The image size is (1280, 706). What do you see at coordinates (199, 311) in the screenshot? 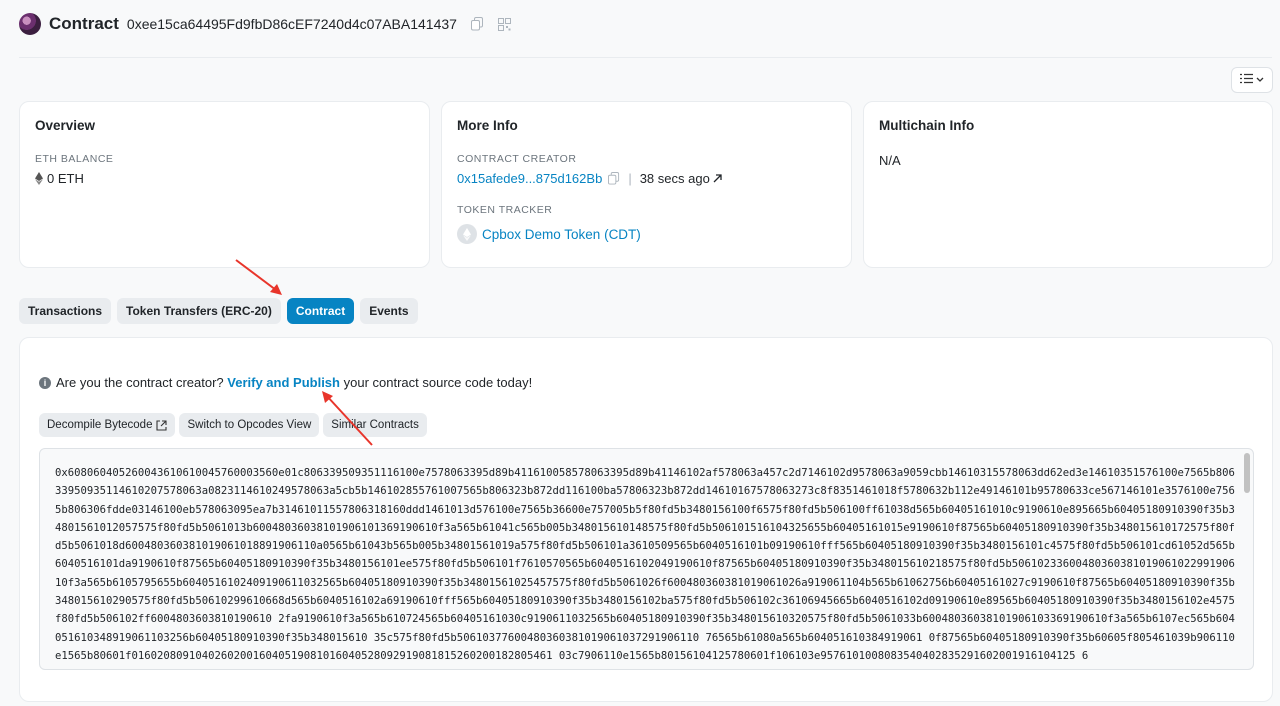
I see `tab-token-transfers: Token Transfers (ERC-20)` at bounding box center [199, 311].